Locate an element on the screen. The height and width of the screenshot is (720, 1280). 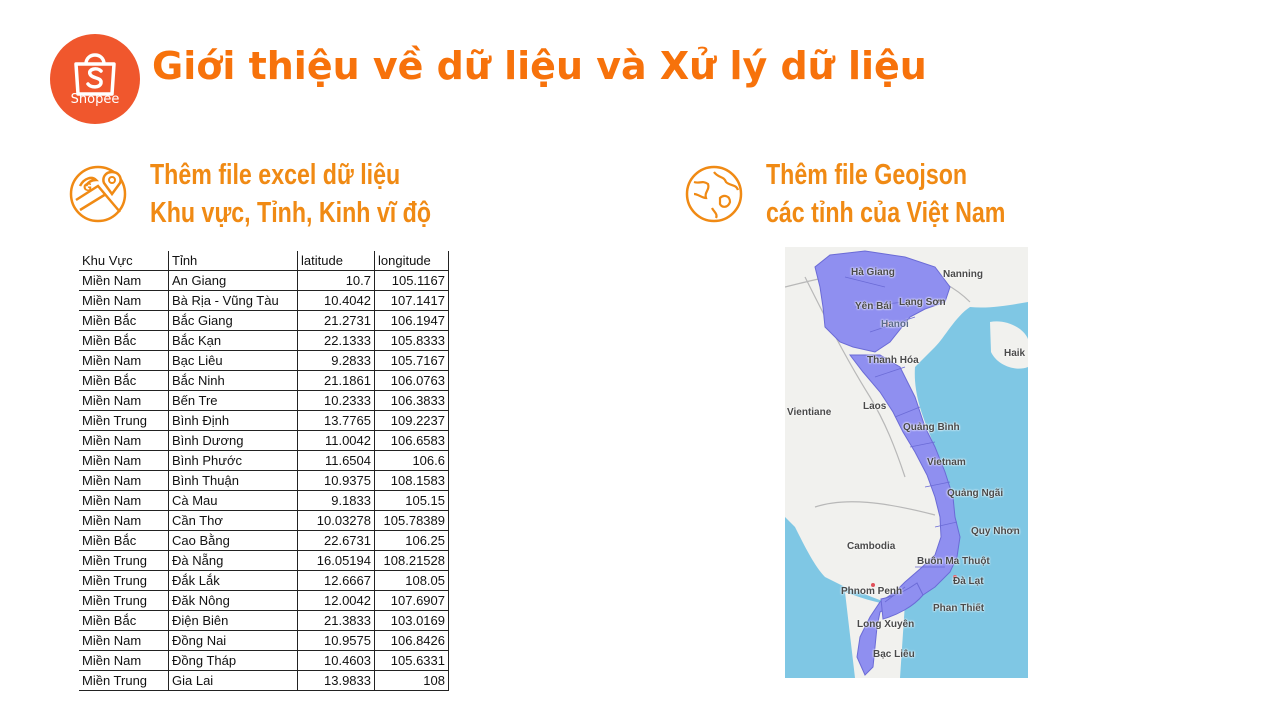
map-label-ha-giang: Hà Giang is located at coordinates (873, 272).